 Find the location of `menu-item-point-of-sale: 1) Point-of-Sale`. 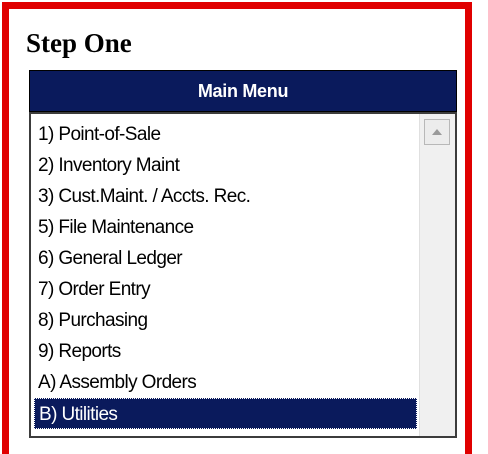

menu-item-point-of-sale: 1) Point-of-Sale is located at coordinates (225, 134).